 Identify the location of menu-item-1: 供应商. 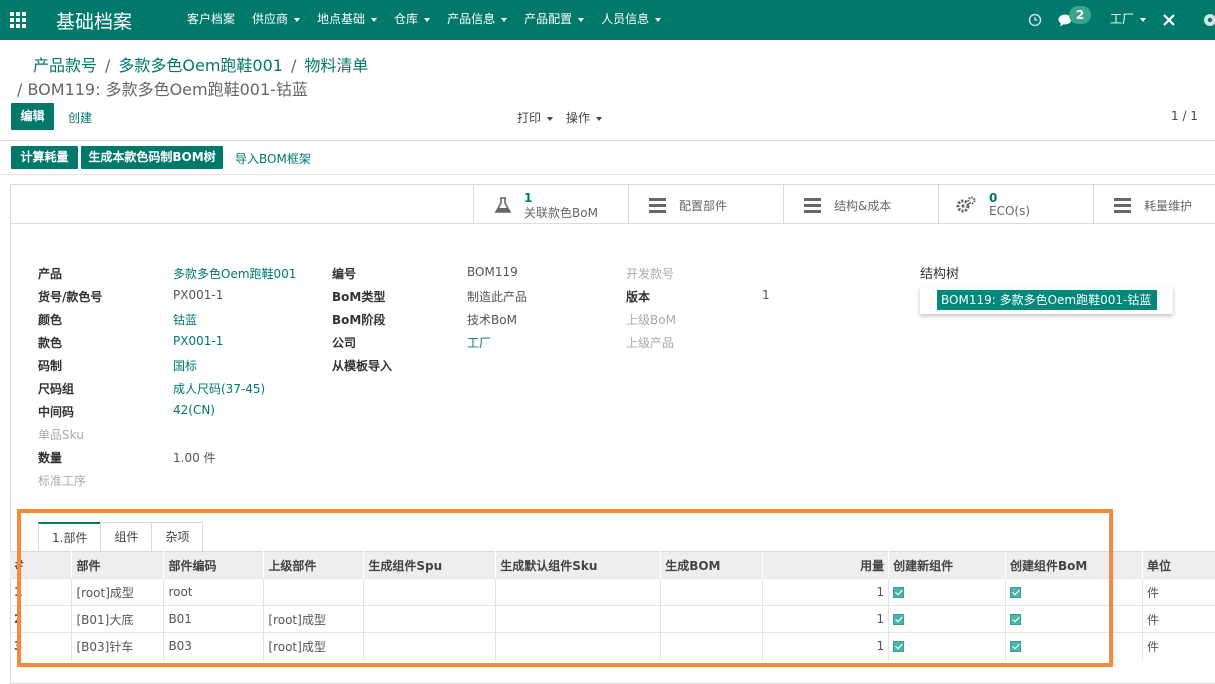
(284, 20).